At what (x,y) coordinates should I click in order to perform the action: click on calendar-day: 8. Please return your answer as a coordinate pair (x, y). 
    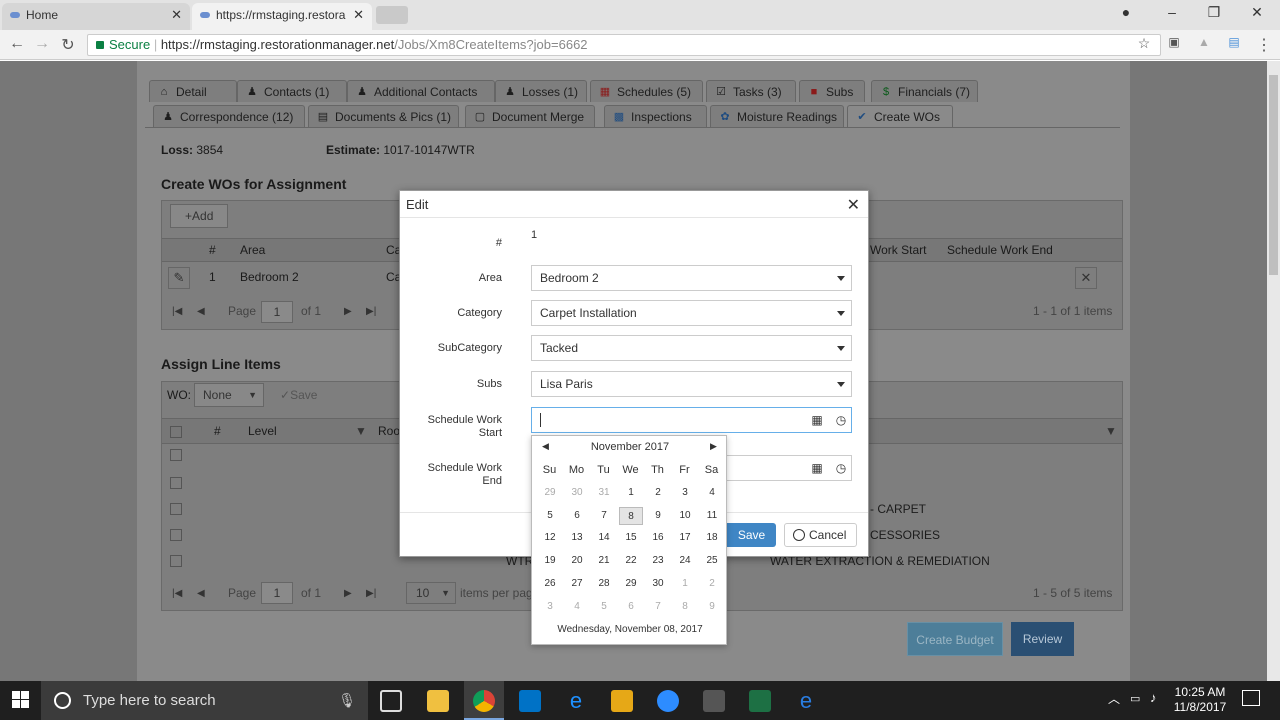
    Looking at the image, I should click on (685, 607).